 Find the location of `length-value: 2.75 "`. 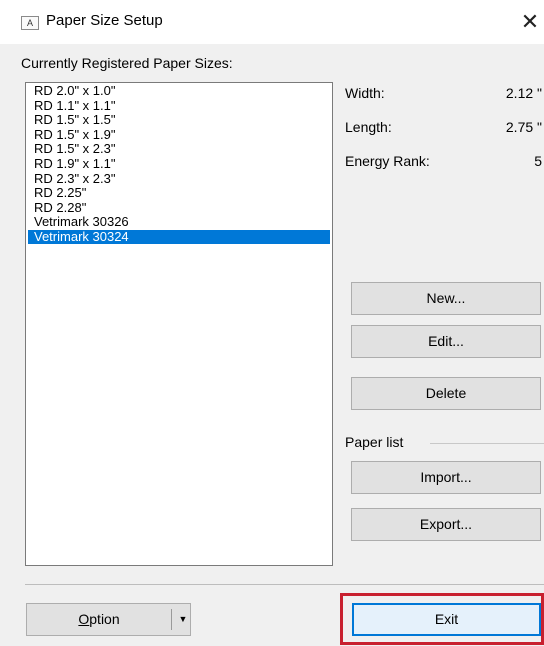

length-value: 2.75 " is located at coordinates (523, 127).